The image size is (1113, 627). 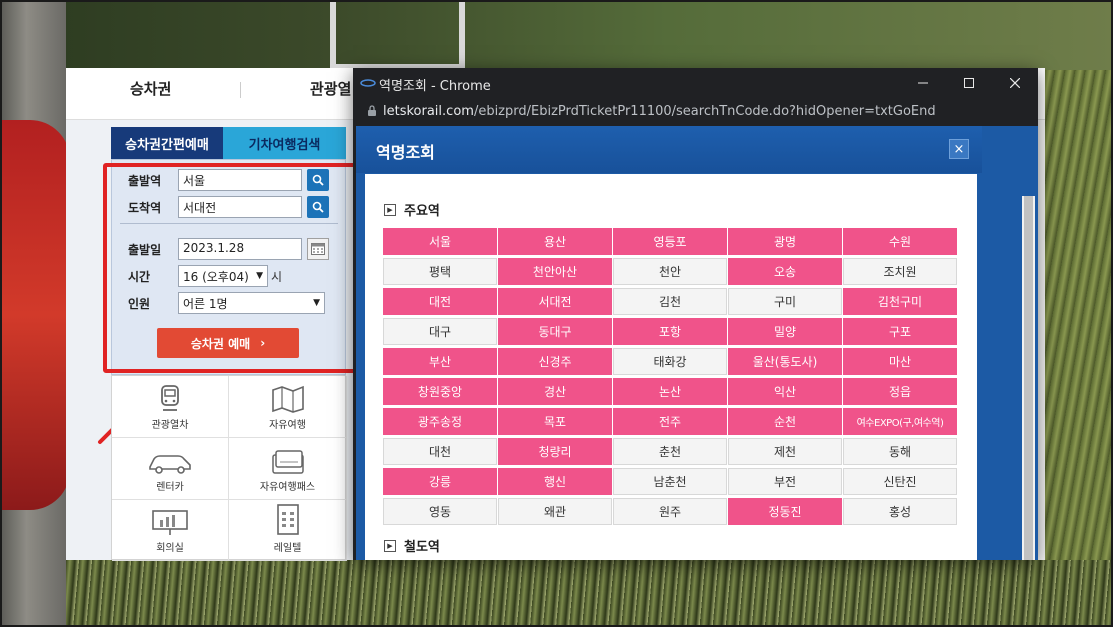 What do you see at coordinates (555, 241) in the screenshot?
I see `station-button: 용산` at bounding box center [555, 241].